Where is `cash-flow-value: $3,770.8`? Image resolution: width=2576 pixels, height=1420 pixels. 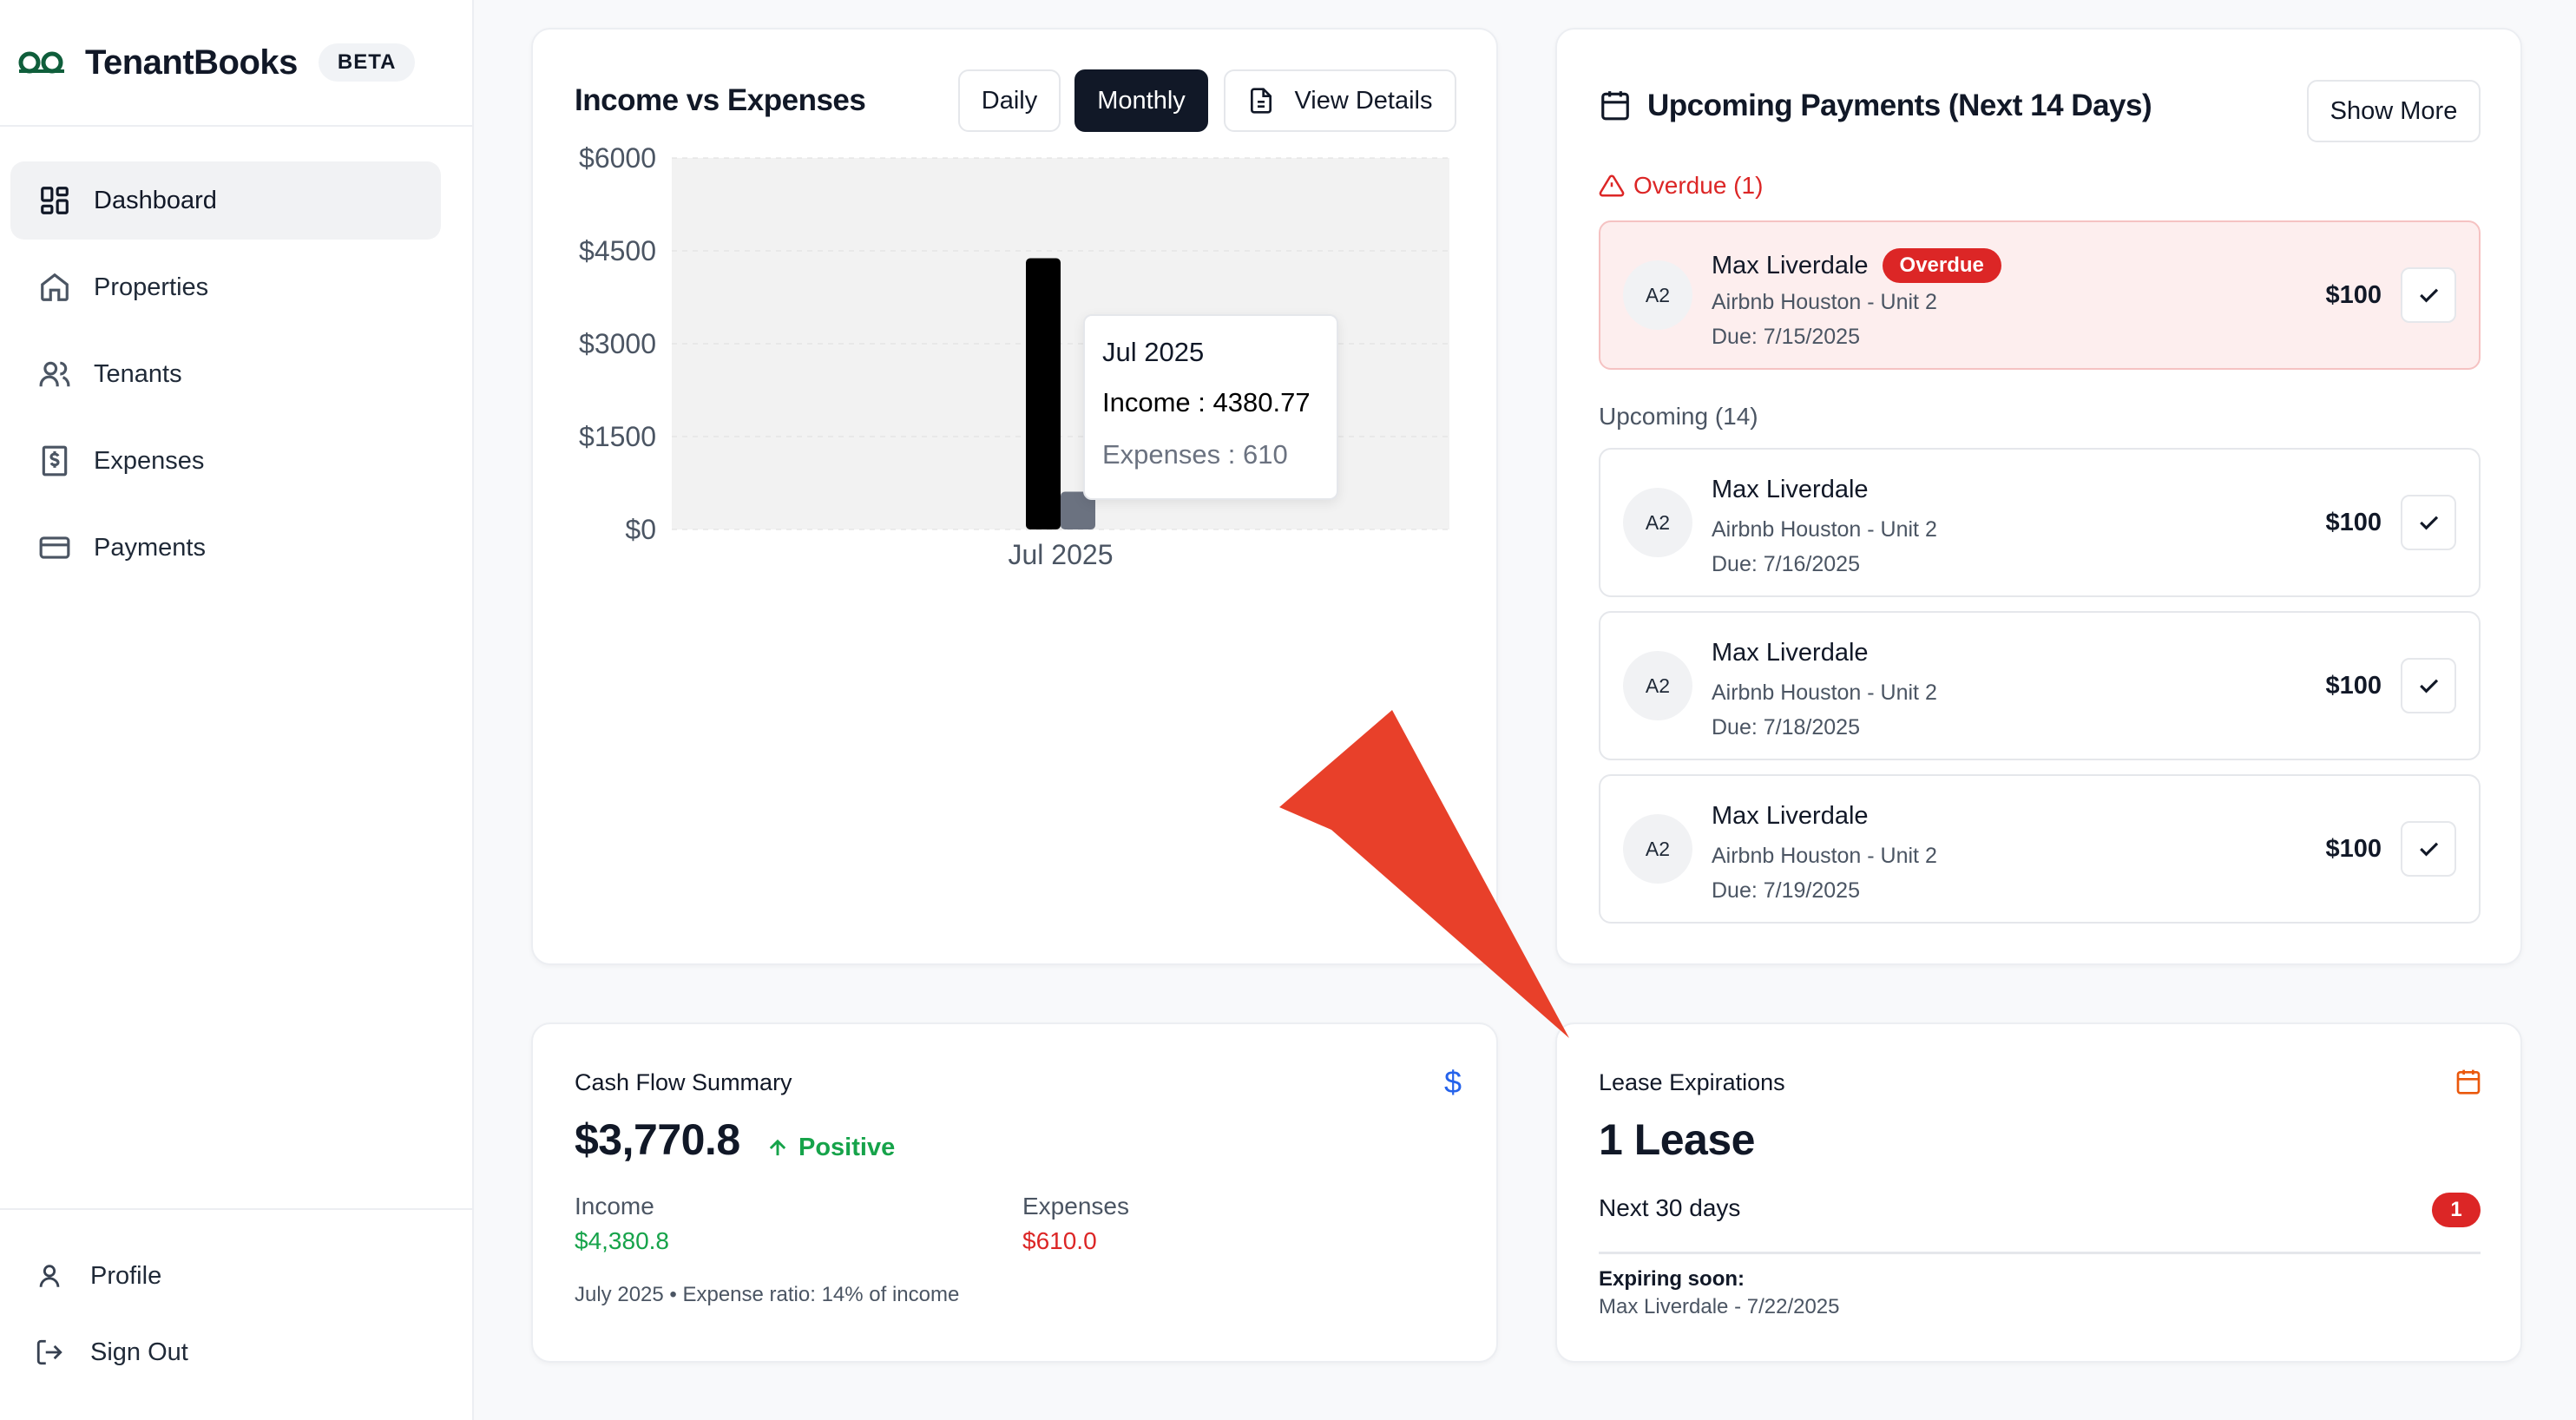
cash-flow-value: $3,770.8 is located at coordinates (657, 1139).